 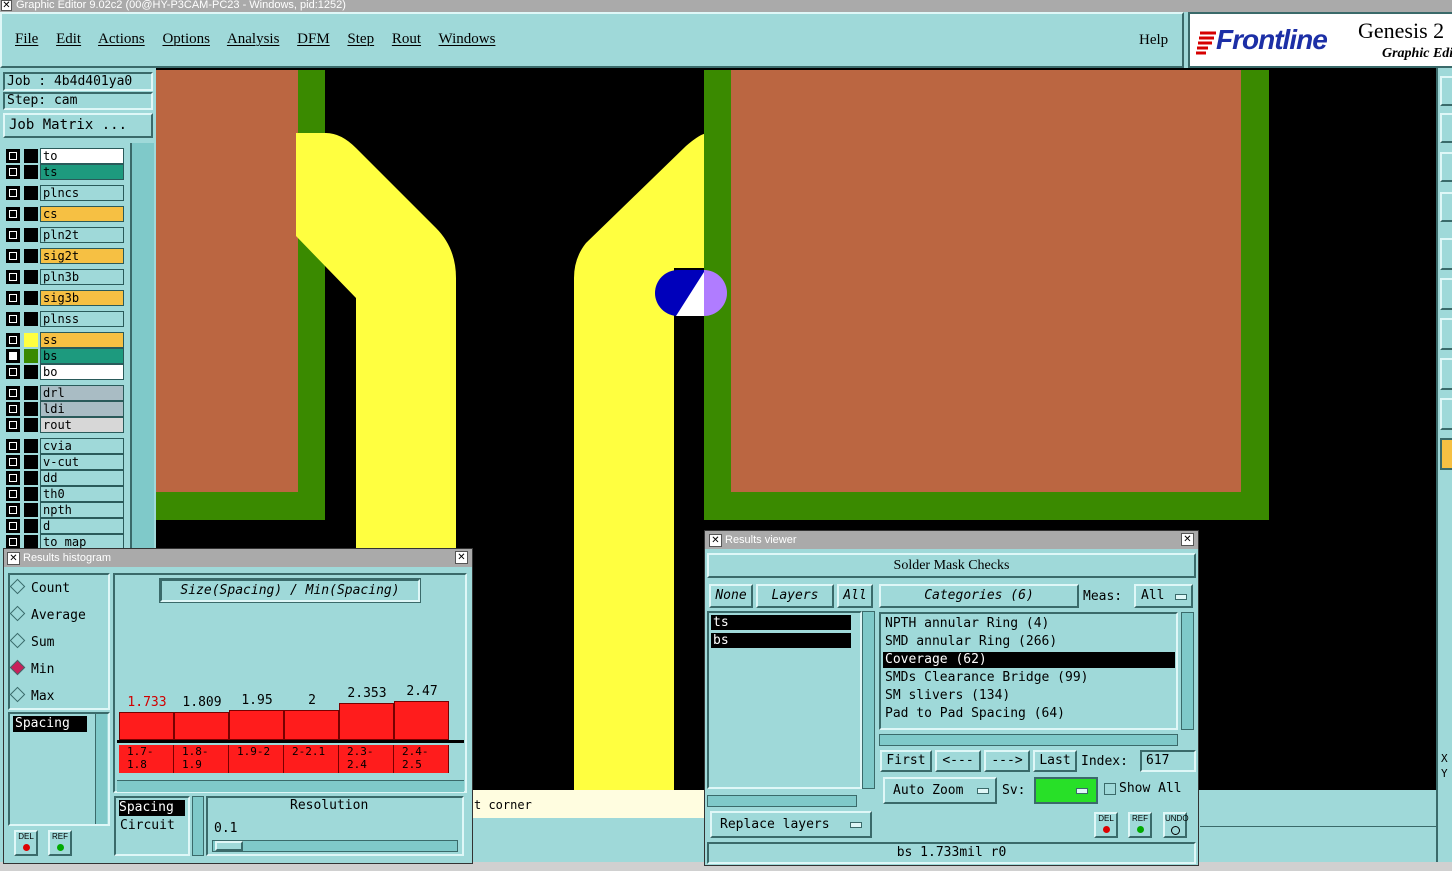 I want to click on layer-row-rout: rout, so click(x=65, y=425).